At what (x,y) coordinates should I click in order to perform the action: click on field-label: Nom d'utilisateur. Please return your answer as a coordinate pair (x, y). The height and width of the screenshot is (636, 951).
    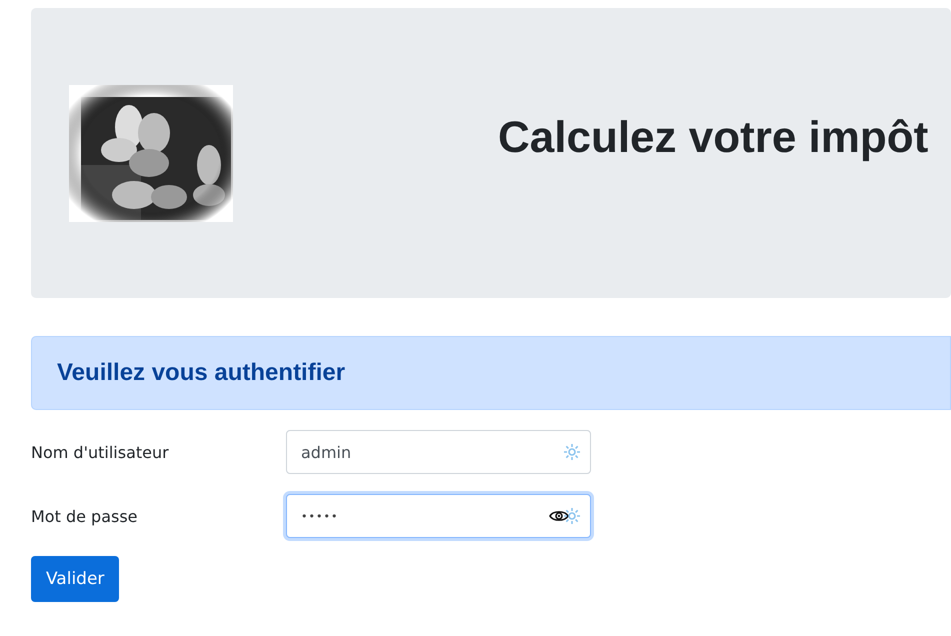
    Looking at the image, I should click on (100, 452).